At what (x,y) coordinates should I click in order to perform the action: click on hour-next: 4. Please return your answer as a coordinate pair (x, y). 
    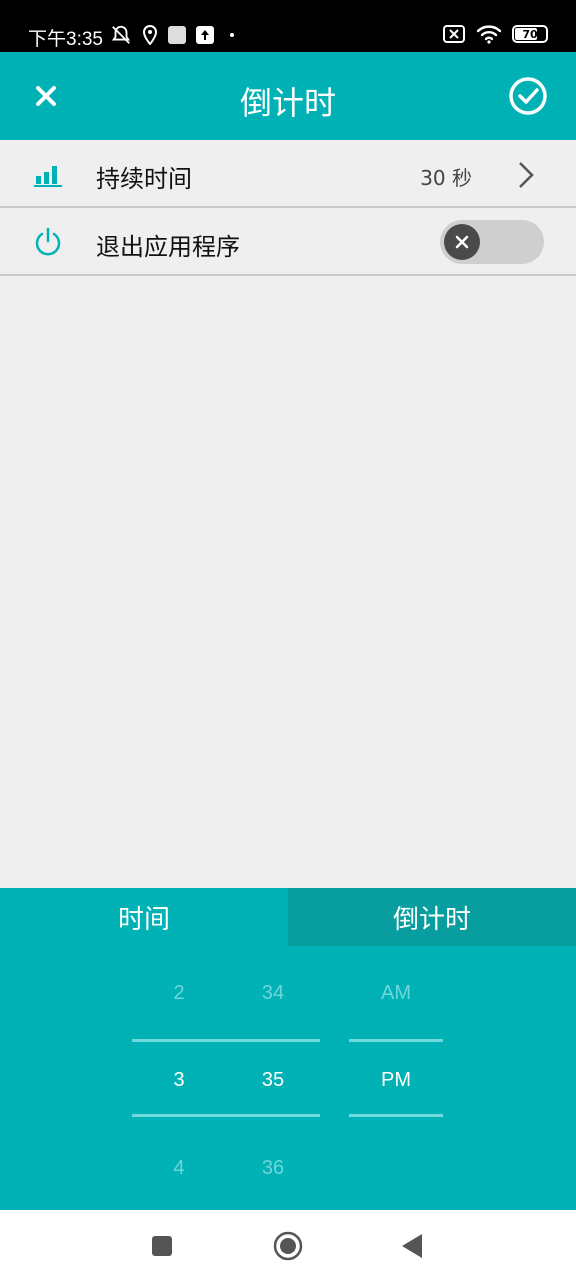
    Looking at the image, I should click on (179, 1168).